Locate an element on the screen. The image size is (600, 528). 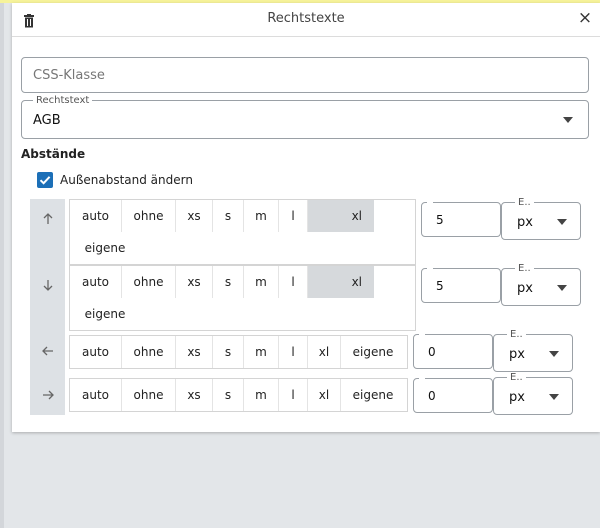
unit-select-left: E.. px is located at coordinates (533, 350).